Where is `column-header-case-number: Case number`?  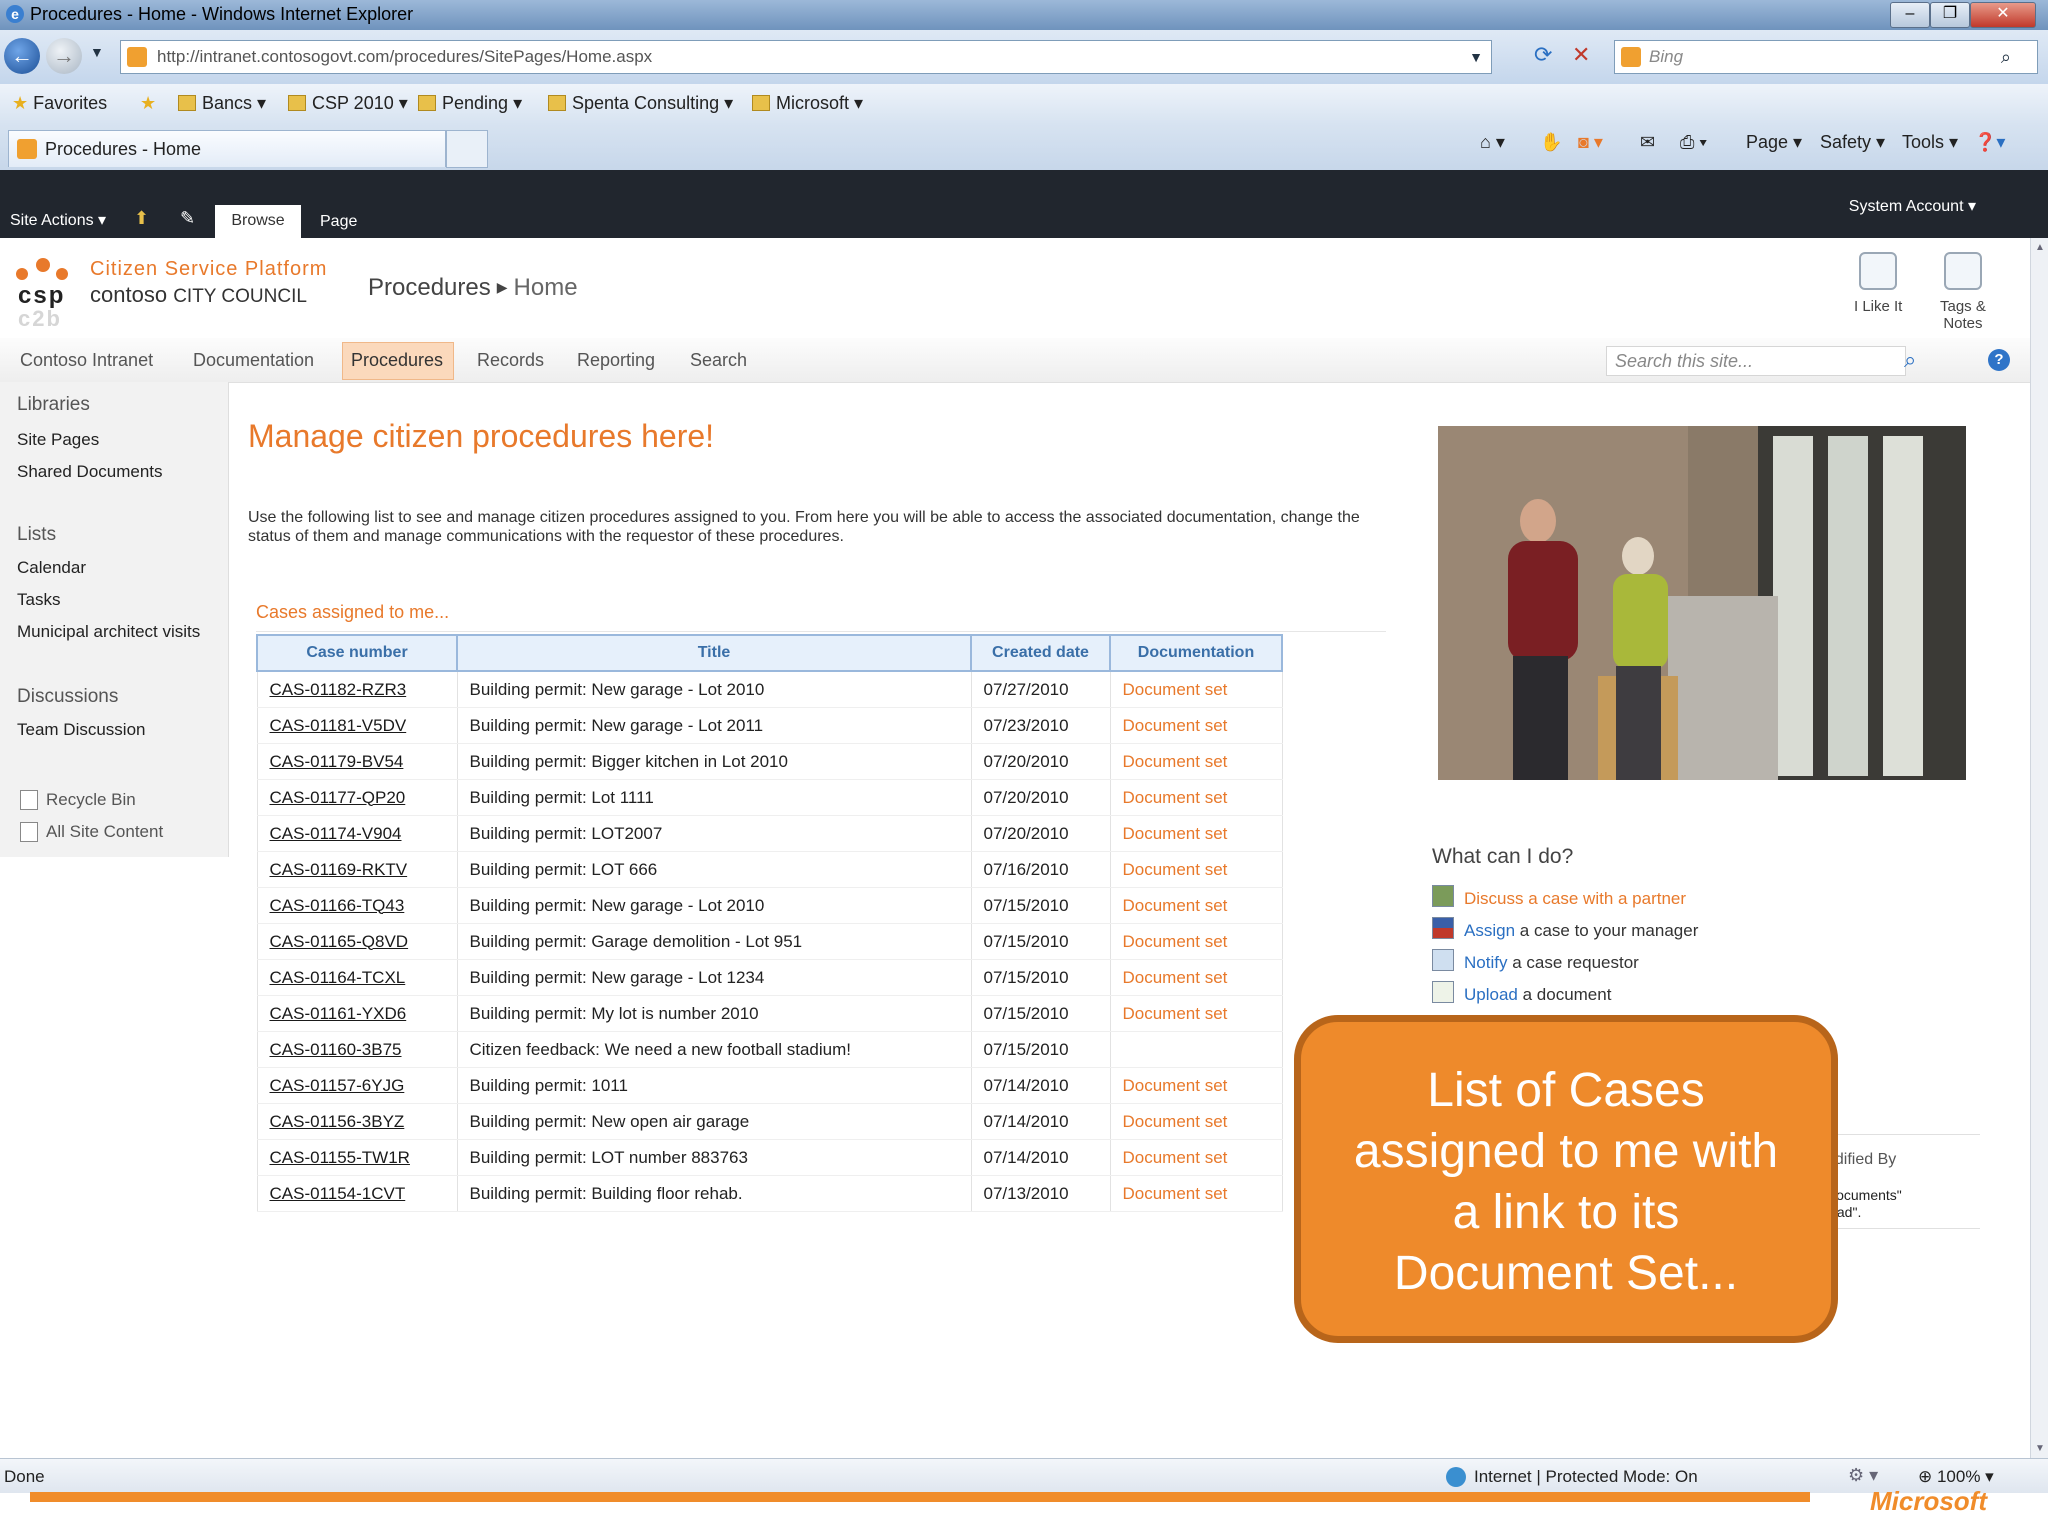
column-header-case-number: Case number is located at coordinates (357, 653).